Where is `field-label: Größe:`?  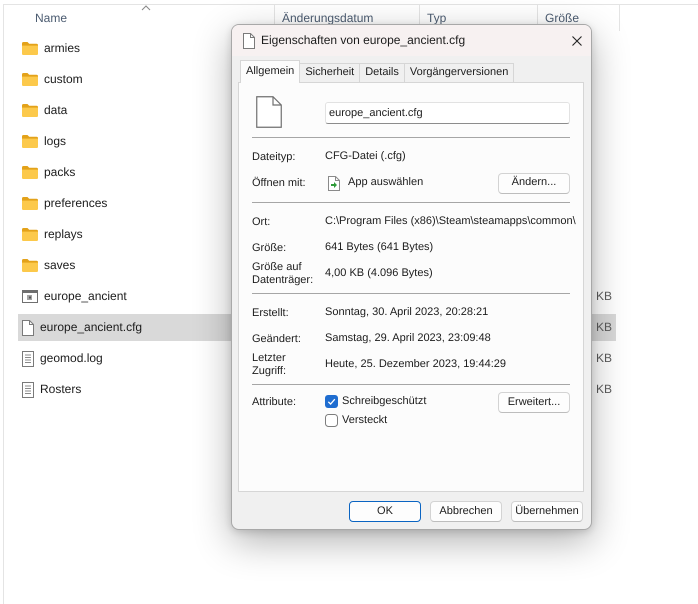 field-label: Größe: is located at coordinates (270, 248).